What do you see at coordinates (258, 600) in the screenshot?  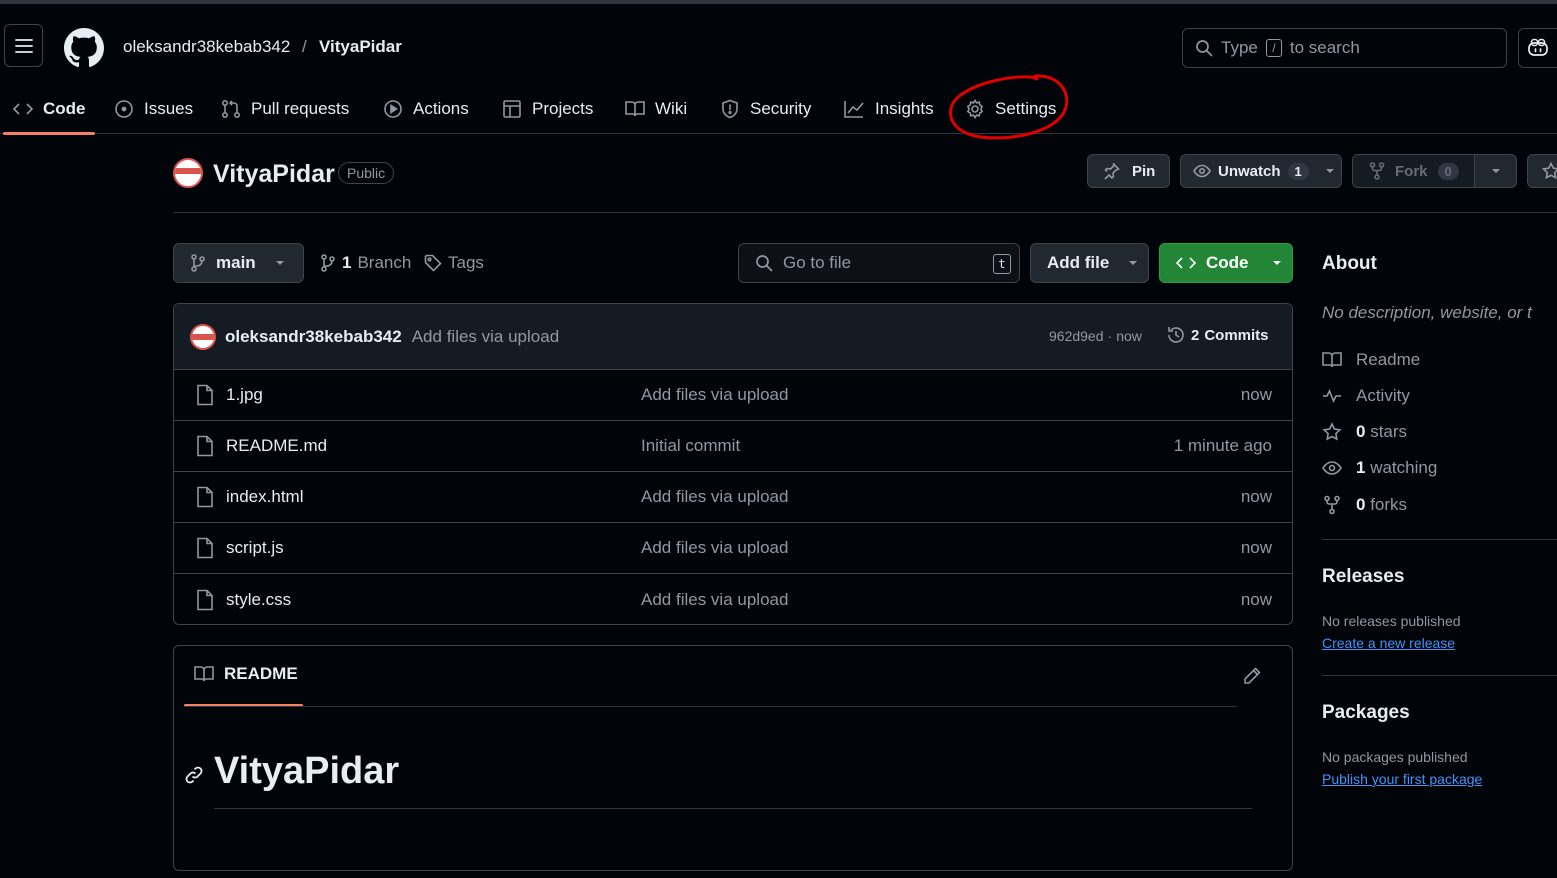 I see `file-name: style.css` at bounding box center [258, 600].